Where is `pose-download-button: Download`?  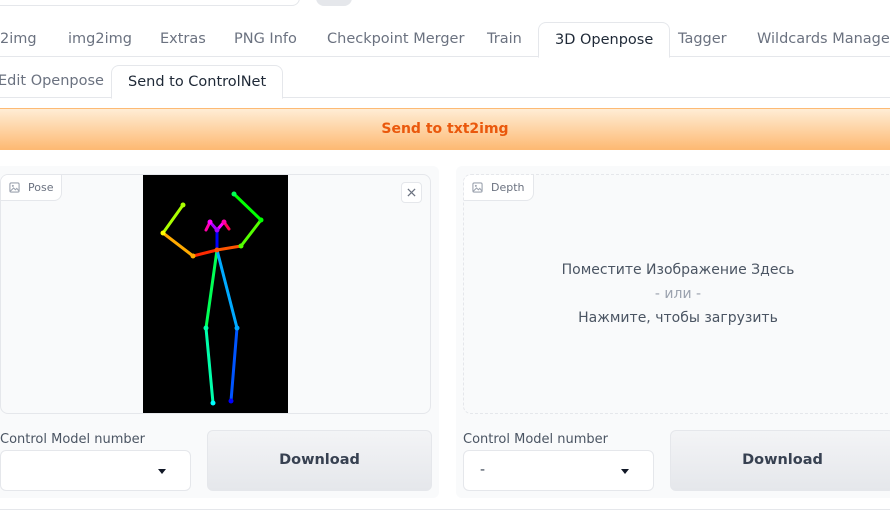
pose-download-button: Download is located at coordinates (319, 460).